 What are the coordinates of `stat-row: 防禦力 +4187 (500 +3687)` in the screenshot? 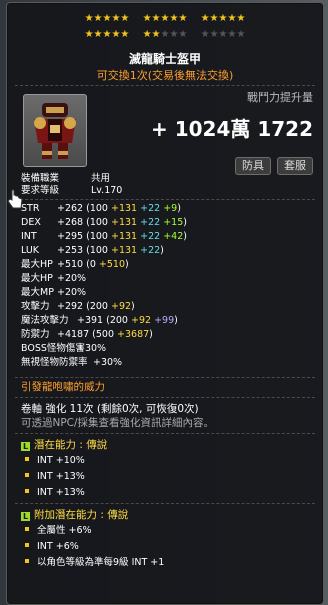 It's located at (87, 335).